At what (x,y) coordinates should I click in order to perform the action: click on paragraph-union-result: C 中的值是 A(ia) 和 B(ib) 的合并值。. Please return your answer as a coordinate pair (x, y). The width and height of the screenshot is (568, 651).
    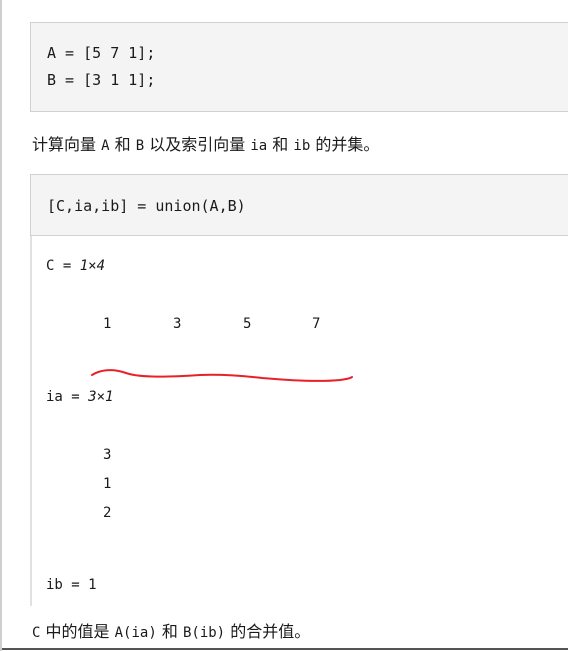
    Looking at the image, I should click on (171, 632).